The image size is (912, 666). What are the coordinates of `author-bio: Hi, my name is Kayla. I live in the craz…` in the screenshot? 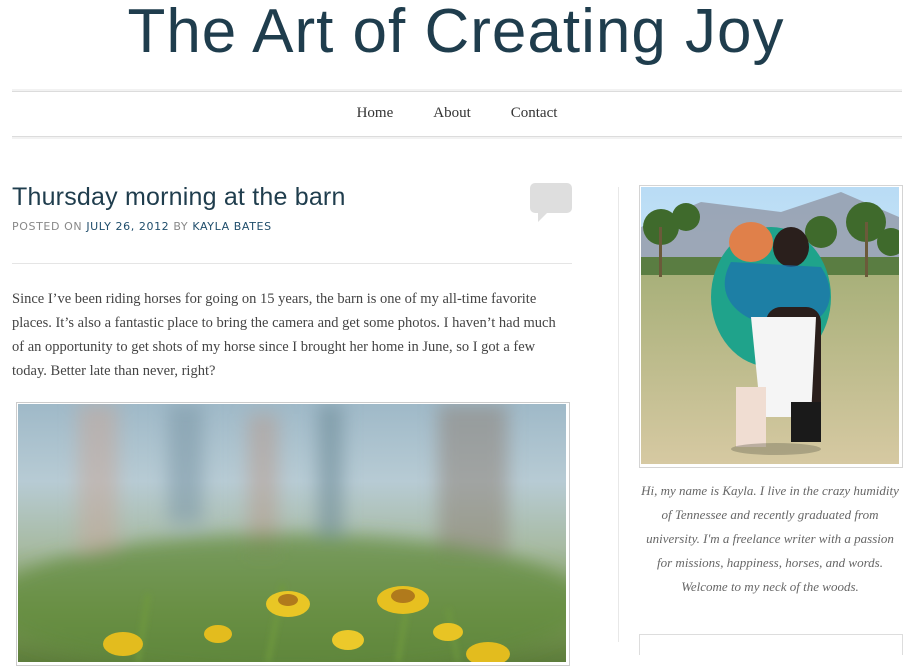 It's located at (770, 538).